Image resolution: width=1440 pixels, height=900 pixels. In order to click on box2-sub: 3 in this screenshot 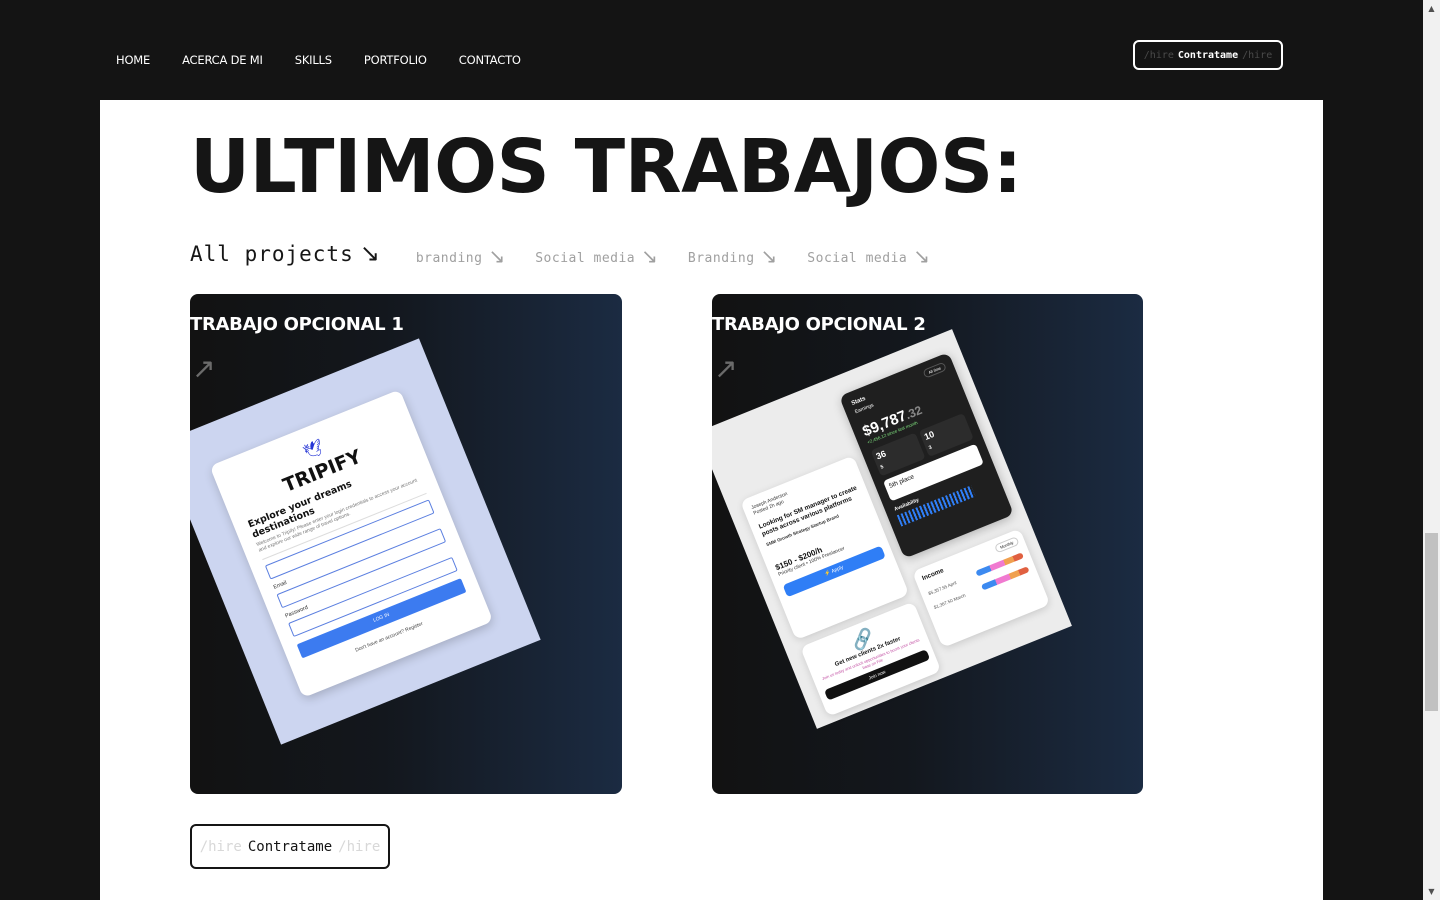, I will do `click(930, 448)`.